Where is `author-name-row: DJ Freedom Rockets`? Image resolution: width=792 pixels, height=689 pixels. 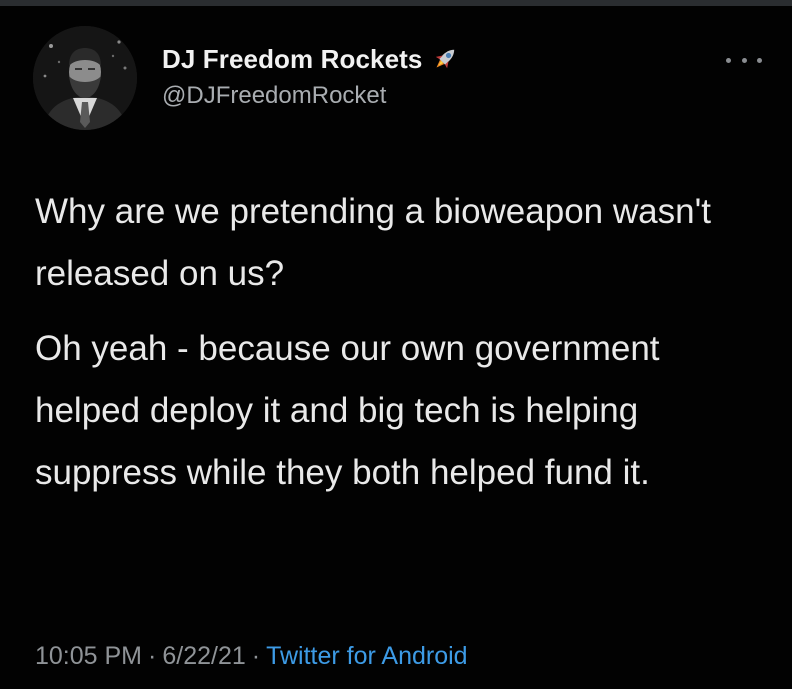
author-name-row: DJ Freedom Rockets is located at coordinates (311, 59).